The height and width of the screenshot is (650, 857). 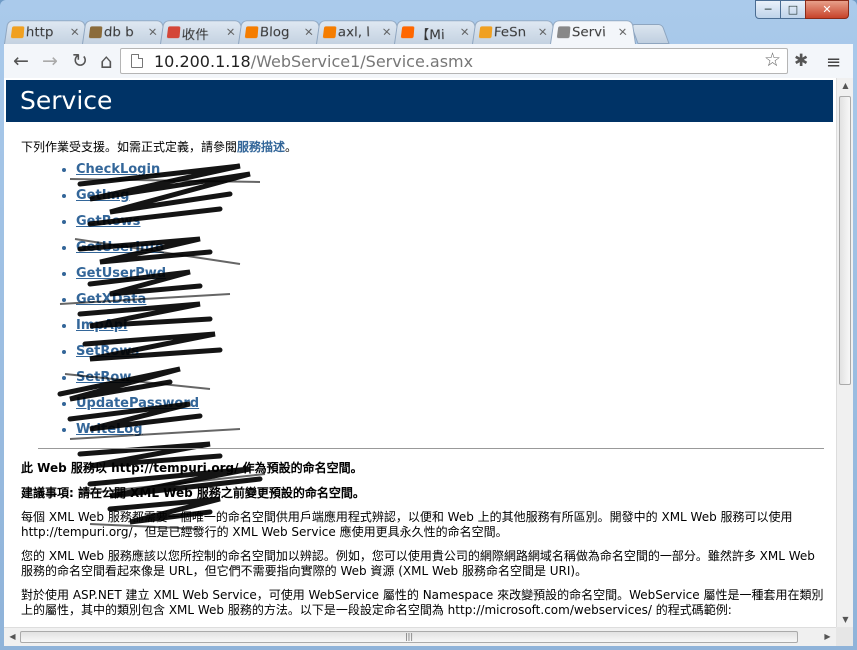 I want to click on service-description-link: 服務描述, so click(x=261, y=147).